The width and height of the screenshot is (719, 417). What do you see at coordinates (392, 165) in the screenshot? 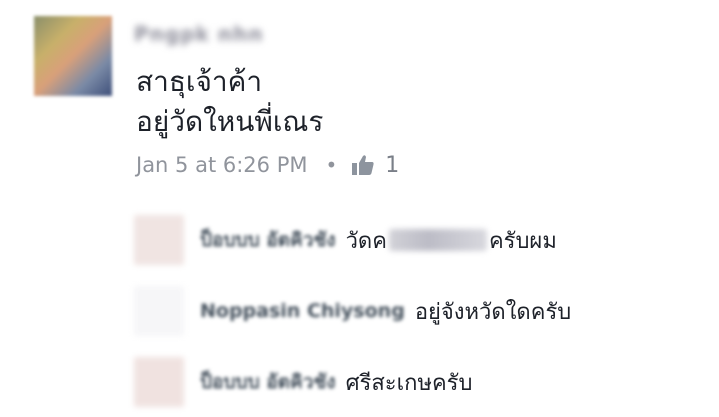
I see `like-count: 1` at bounding box center [392, 165].